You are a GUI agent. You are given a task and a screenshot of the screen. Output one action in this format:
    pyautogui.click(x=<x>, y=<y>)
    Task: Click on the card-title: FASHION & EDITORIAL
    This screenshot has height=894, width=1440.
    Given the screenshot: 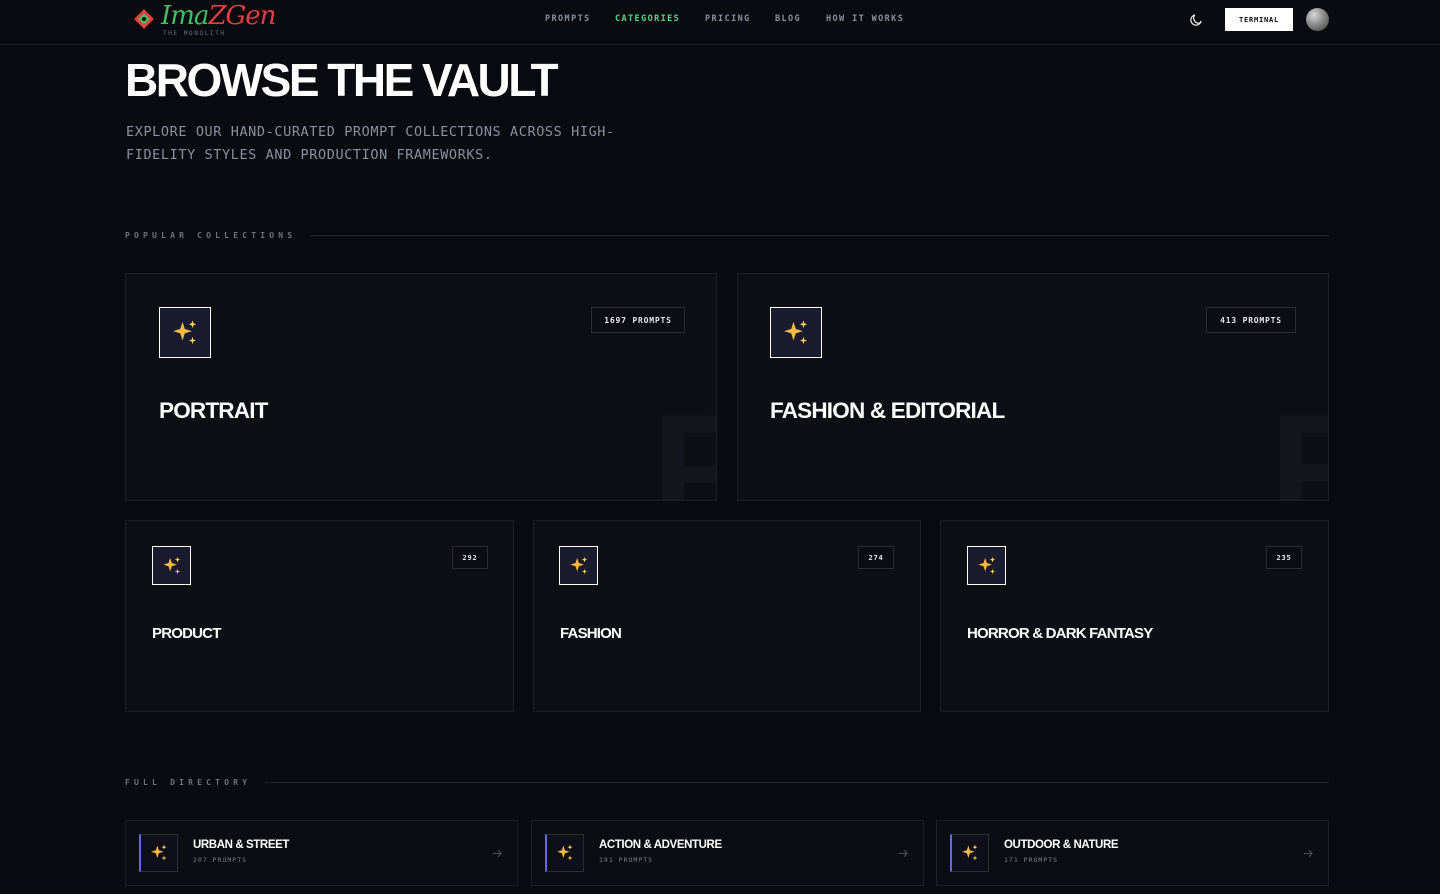 What is the action you would take?
    pyautogui.click(x=887, y=410)
    